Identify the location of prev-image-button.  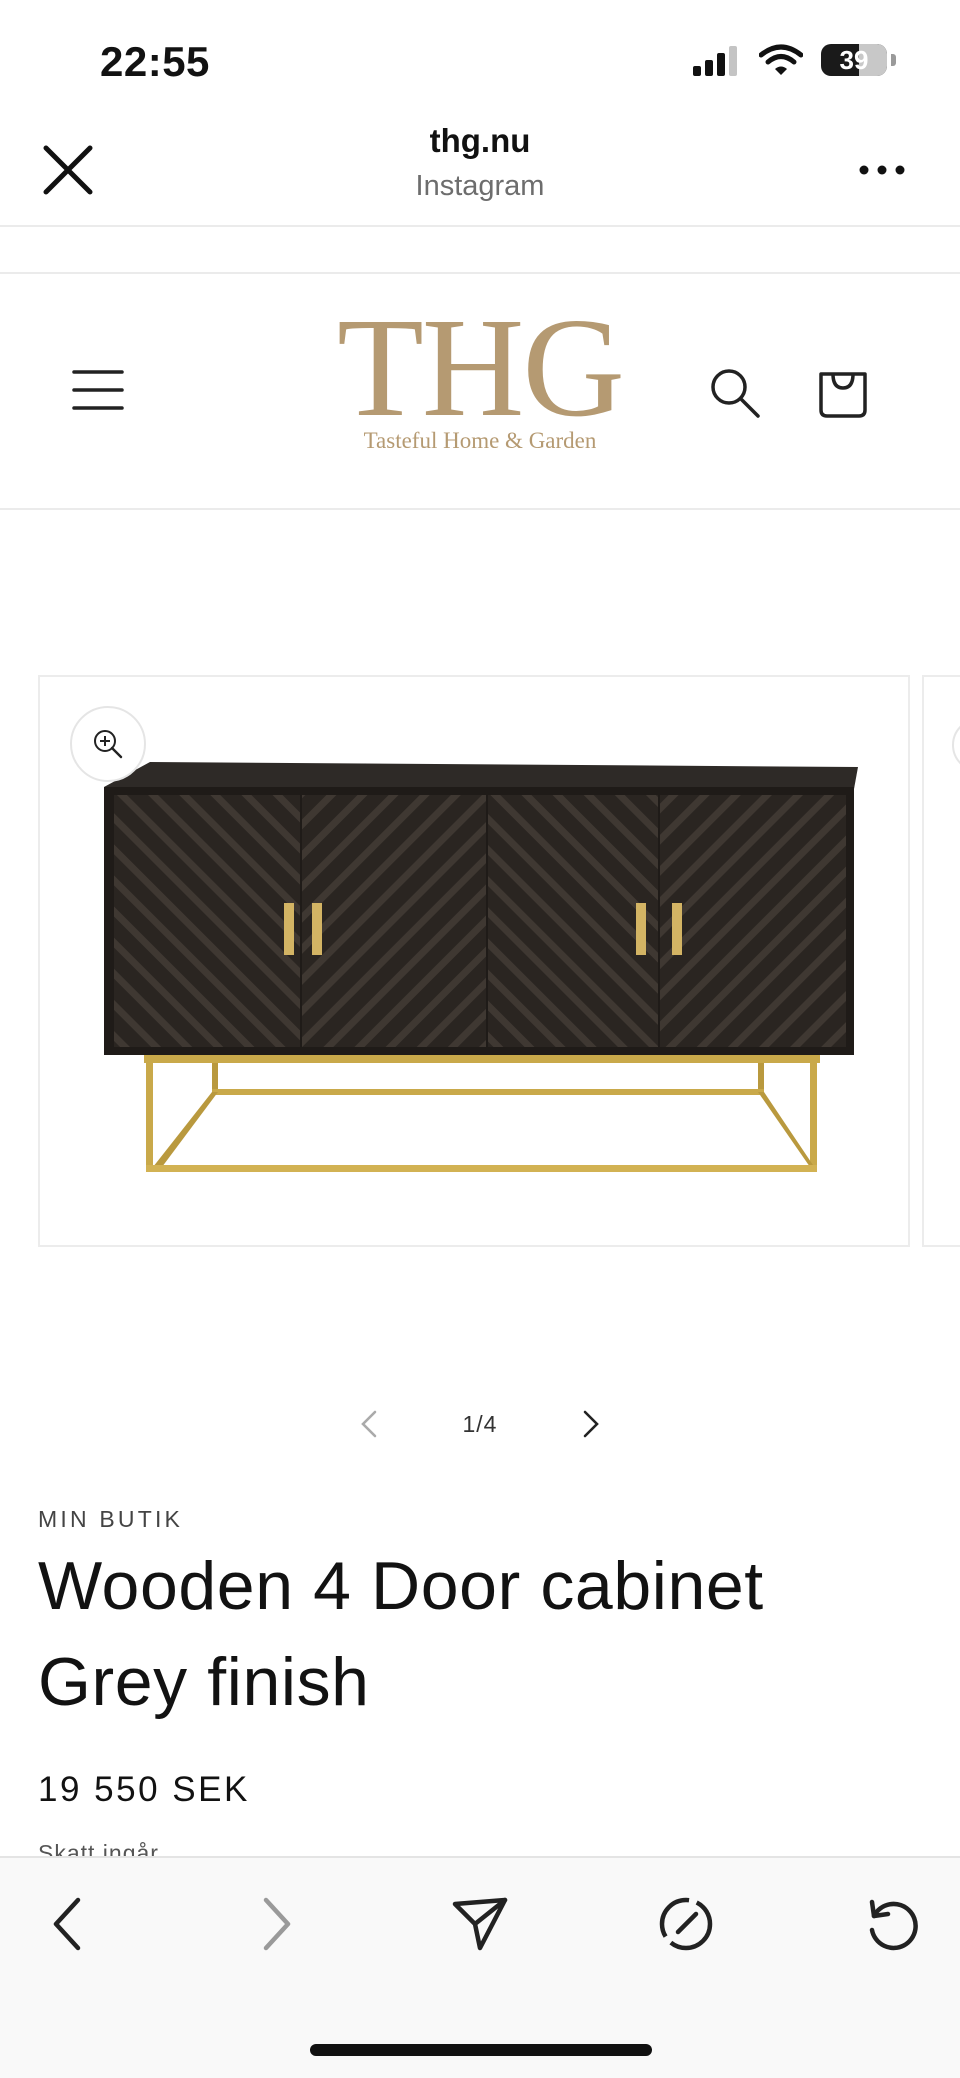
(369, 1424).